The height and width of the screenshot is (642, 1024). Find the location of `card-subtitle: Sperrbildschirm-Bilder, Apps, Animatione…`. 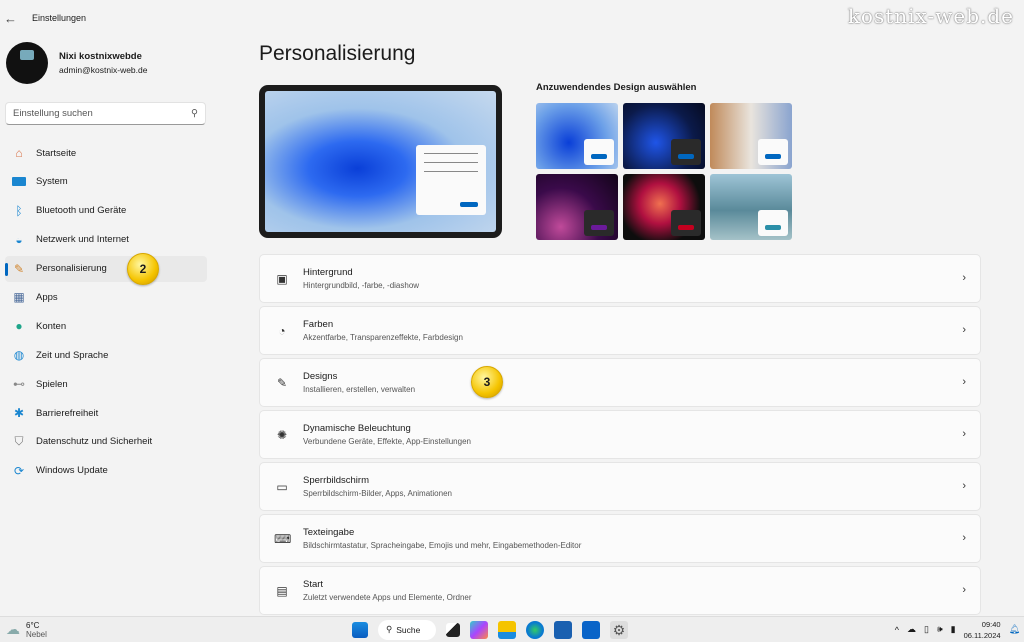

card-subtitle: Sperrbildschirm-Bilder, Apps, Animatione… is located at coordinates (377, 493).